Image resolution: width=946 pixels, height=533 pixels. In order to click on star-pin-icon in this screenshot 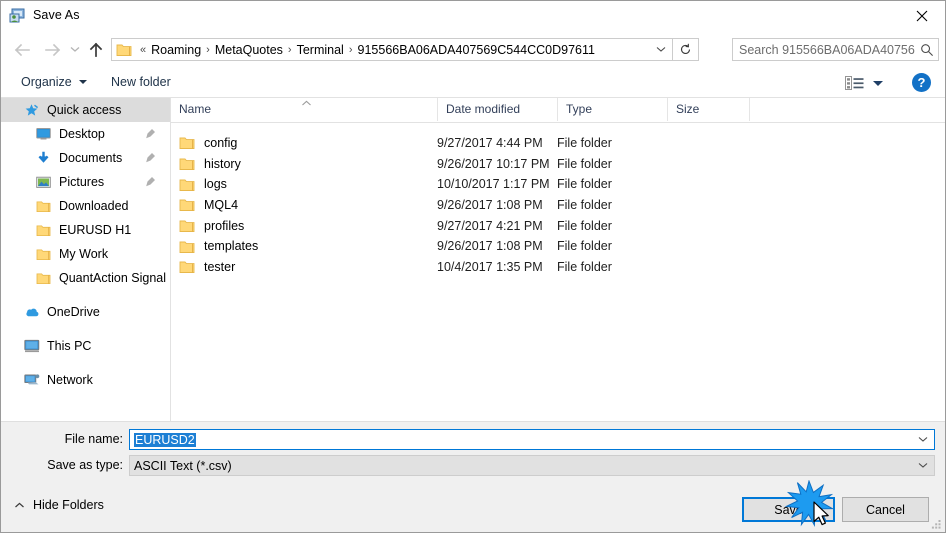, I will do `click(31, 110)`.